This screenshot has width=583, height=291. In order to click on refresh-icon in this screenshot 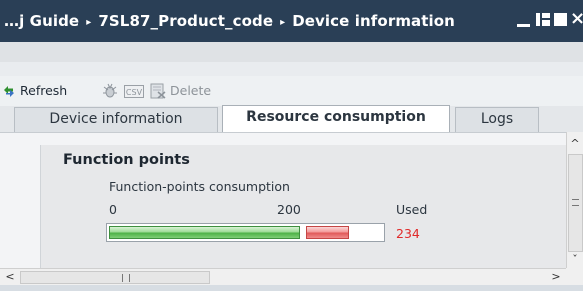, I will do `click(9, 91)`.